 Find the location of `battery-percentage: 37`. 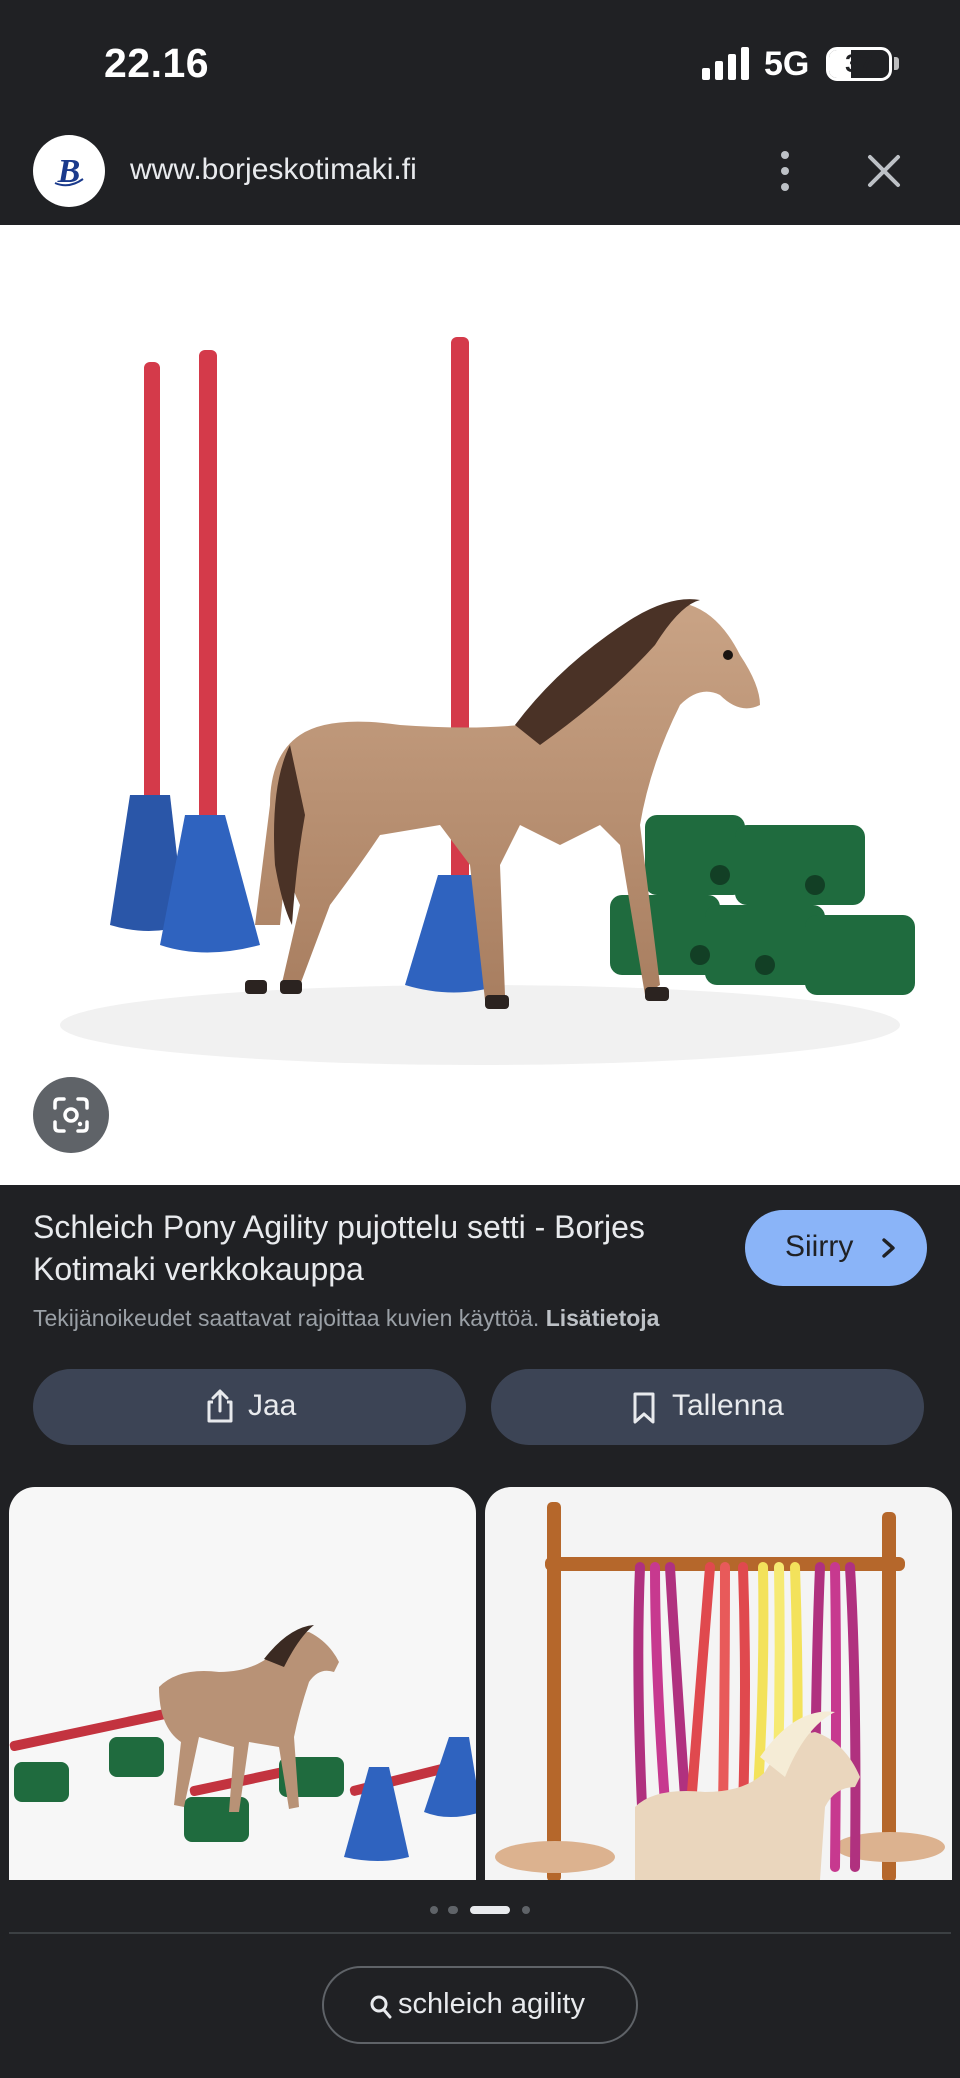

battery-percentage: 37 is located at coordinates (859, 64).